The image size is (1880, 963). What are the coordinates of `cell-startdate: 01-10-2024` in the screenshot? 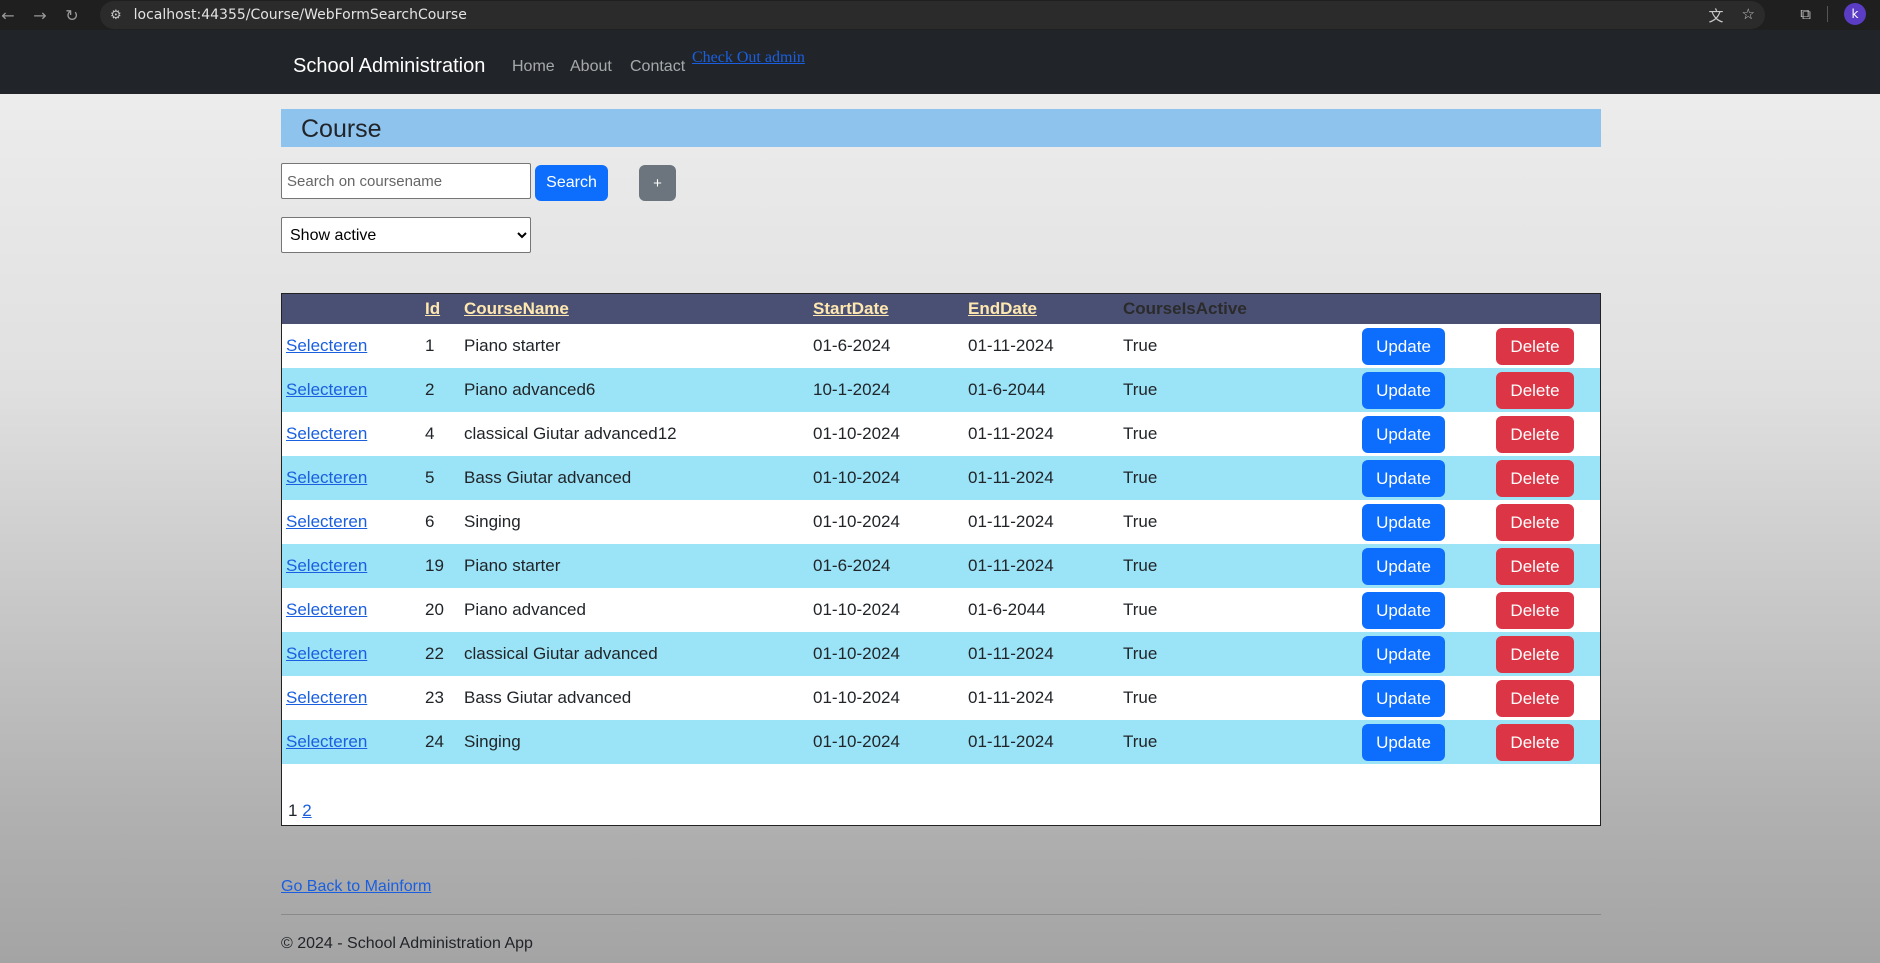 It's located at (856, 521).